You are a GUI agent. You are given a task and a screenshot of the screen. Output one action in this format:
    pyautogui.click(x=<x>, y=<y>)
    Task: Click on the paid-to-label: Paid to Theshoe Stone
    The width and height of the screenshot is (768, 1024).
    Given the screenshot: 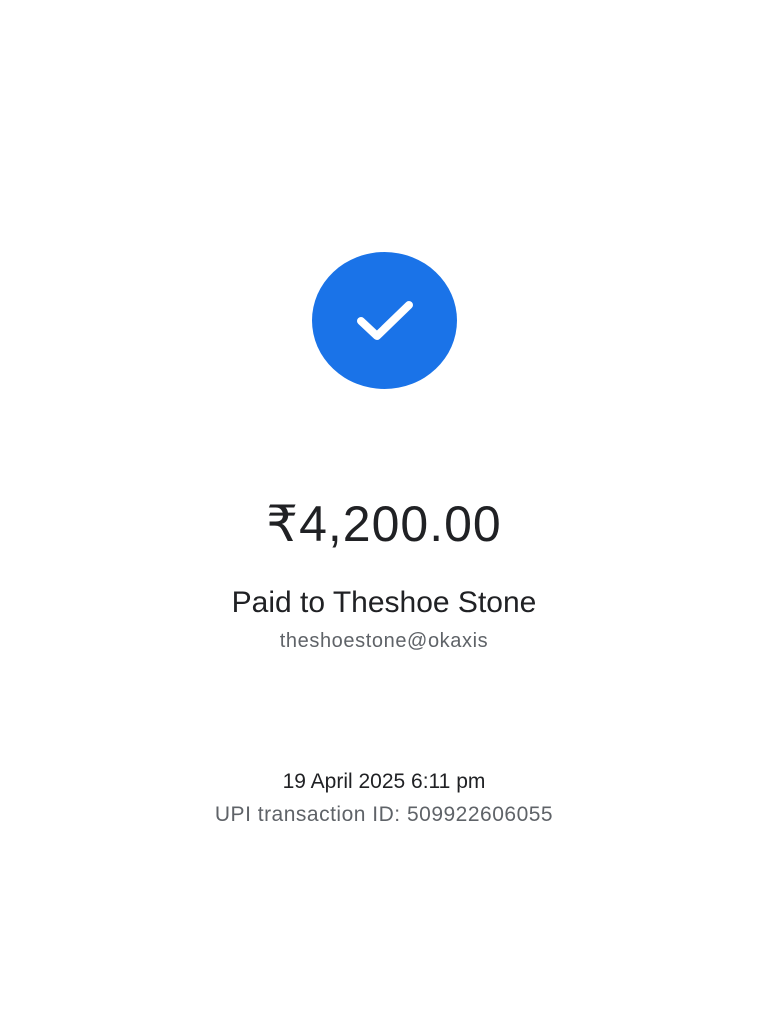 What is the action you would take?
    pyautogui.click(x=384, y=602)
    